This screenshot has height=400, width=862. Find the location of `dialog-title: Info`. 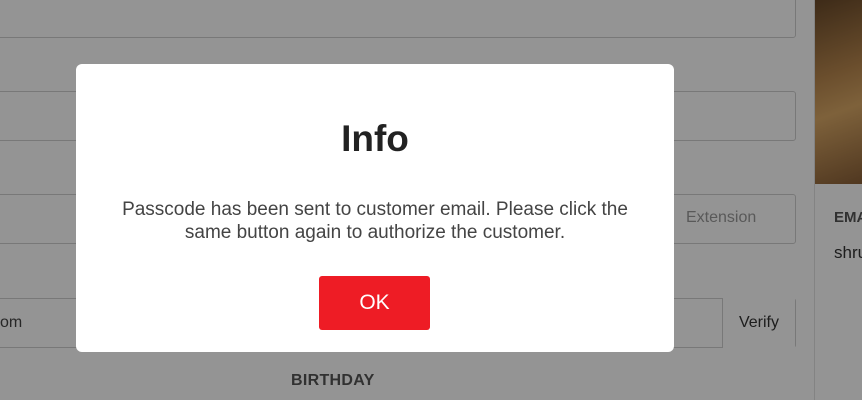

dialog-title: Info is located at coordinates (375, 138).